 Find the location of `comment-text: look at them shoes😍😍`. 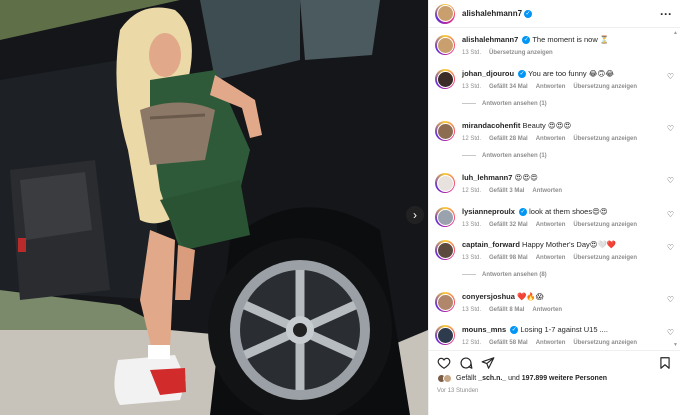

comment-text: look at them shoes😍😍 is located at coordinates (568, 211).